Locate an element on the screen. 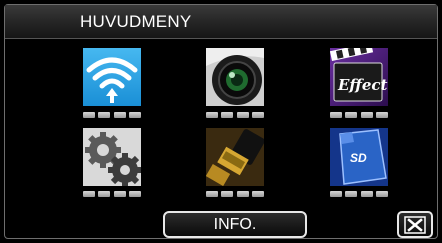  menu-item-effect: Effect is located at coordinates (359, 77).